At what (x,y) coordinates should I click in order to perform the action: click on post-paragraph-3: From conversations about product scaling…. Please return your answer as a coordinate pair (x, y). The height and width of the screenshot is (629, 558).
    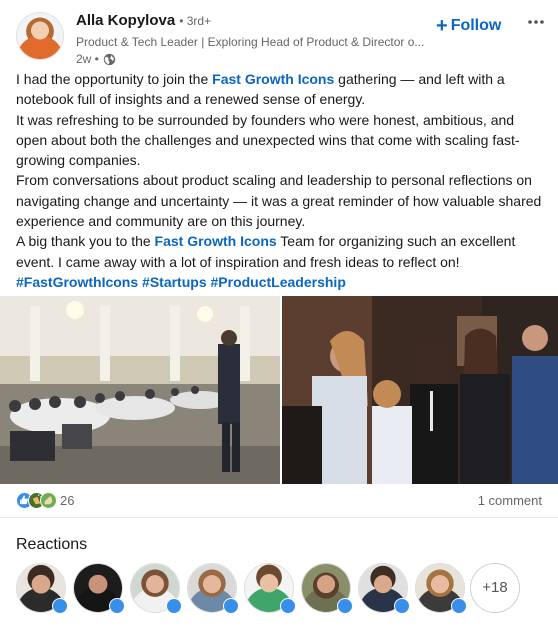
    Looking at the image, I should click on (279, 201).